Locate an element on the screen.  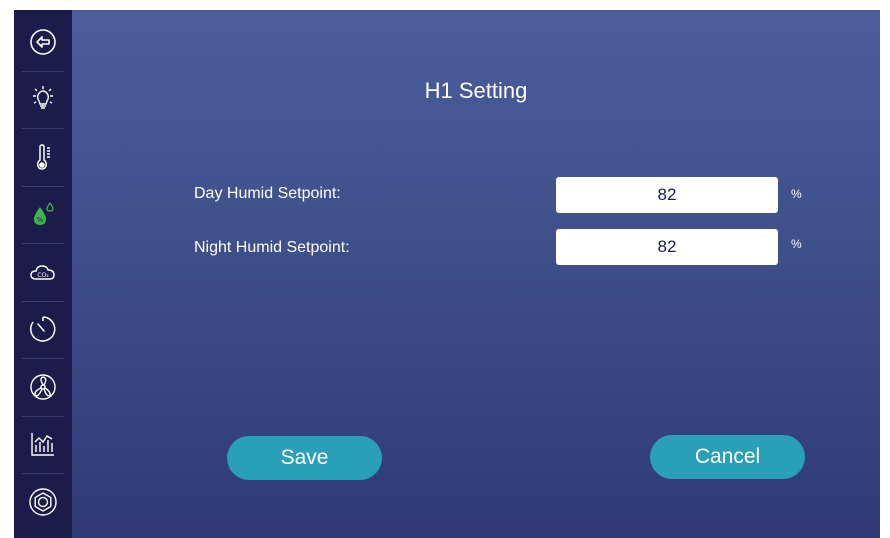
fan-icon is located at coordinates (43, 387).